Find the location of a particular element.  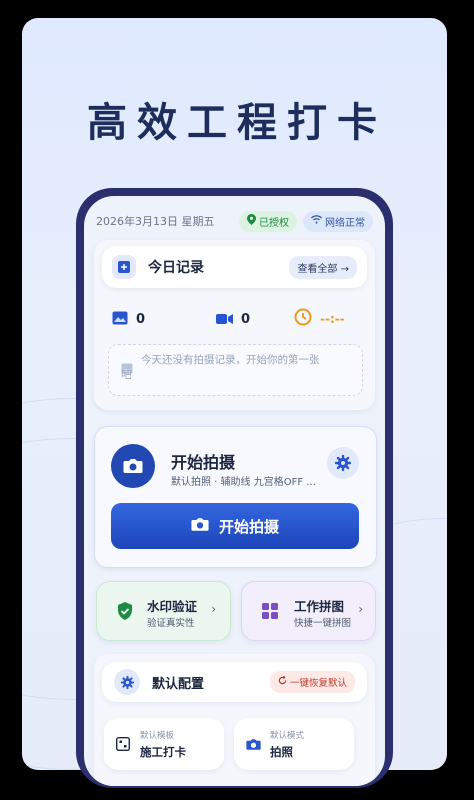

video-count: 0 is located at coordinates (246, 319).